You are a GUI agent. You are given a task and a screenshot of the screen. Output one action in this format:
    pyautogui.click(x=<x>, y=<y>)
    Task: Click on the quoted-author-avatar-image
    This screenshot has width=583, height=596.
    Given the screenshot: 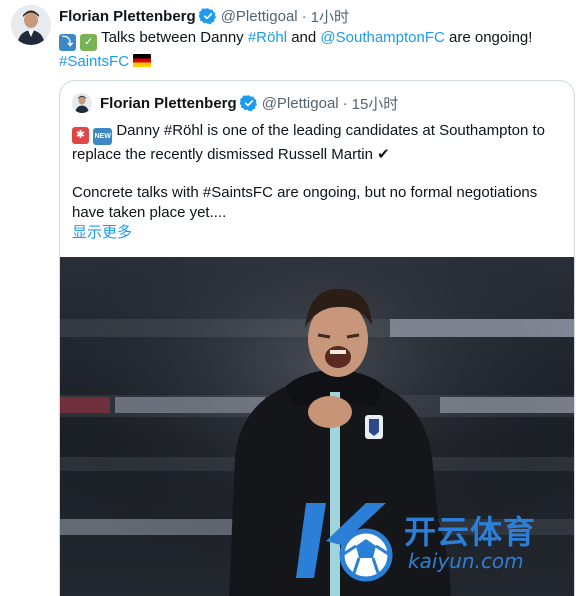 What is the action you would take?
    pyautogui.click(x=82, y=103)
    